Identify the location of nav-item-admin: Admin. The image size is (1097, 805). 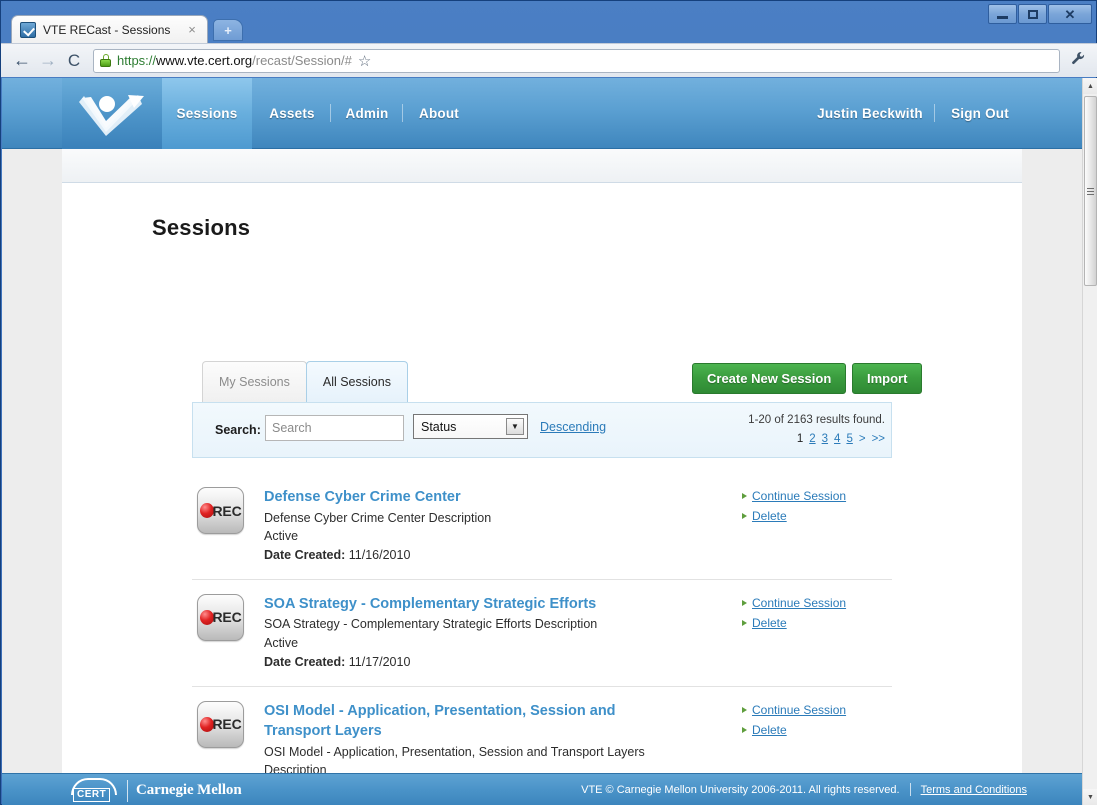
(367, 113).